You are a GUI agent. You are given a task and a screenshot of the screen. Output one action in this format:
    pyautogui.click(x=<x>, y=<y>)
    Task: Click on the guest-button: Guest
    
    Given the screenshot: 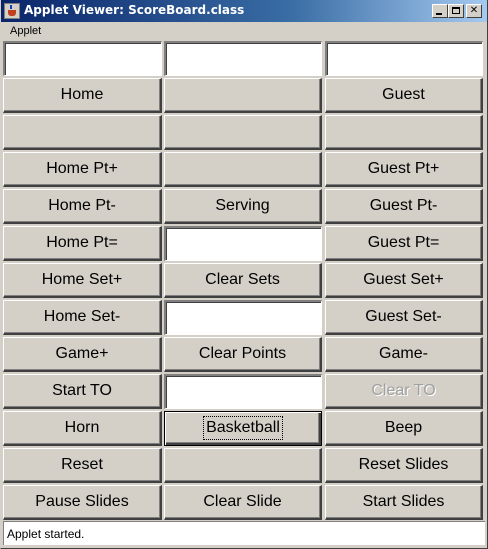 What is the action you would take?
    pyautogui.click(x=404, y=95)
    